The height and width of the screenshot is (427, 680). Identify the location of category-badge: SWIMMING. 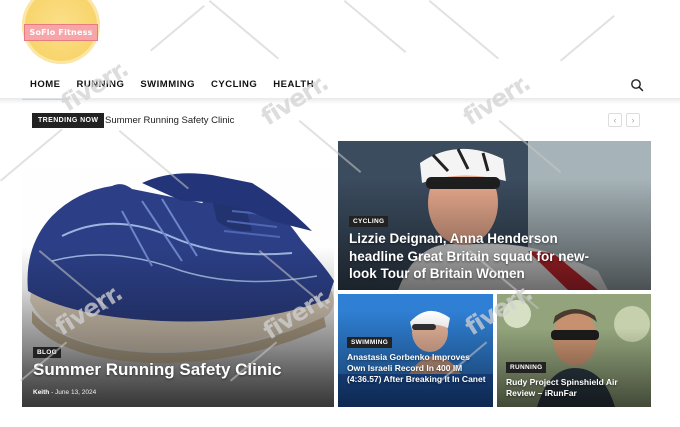
(370, 342).